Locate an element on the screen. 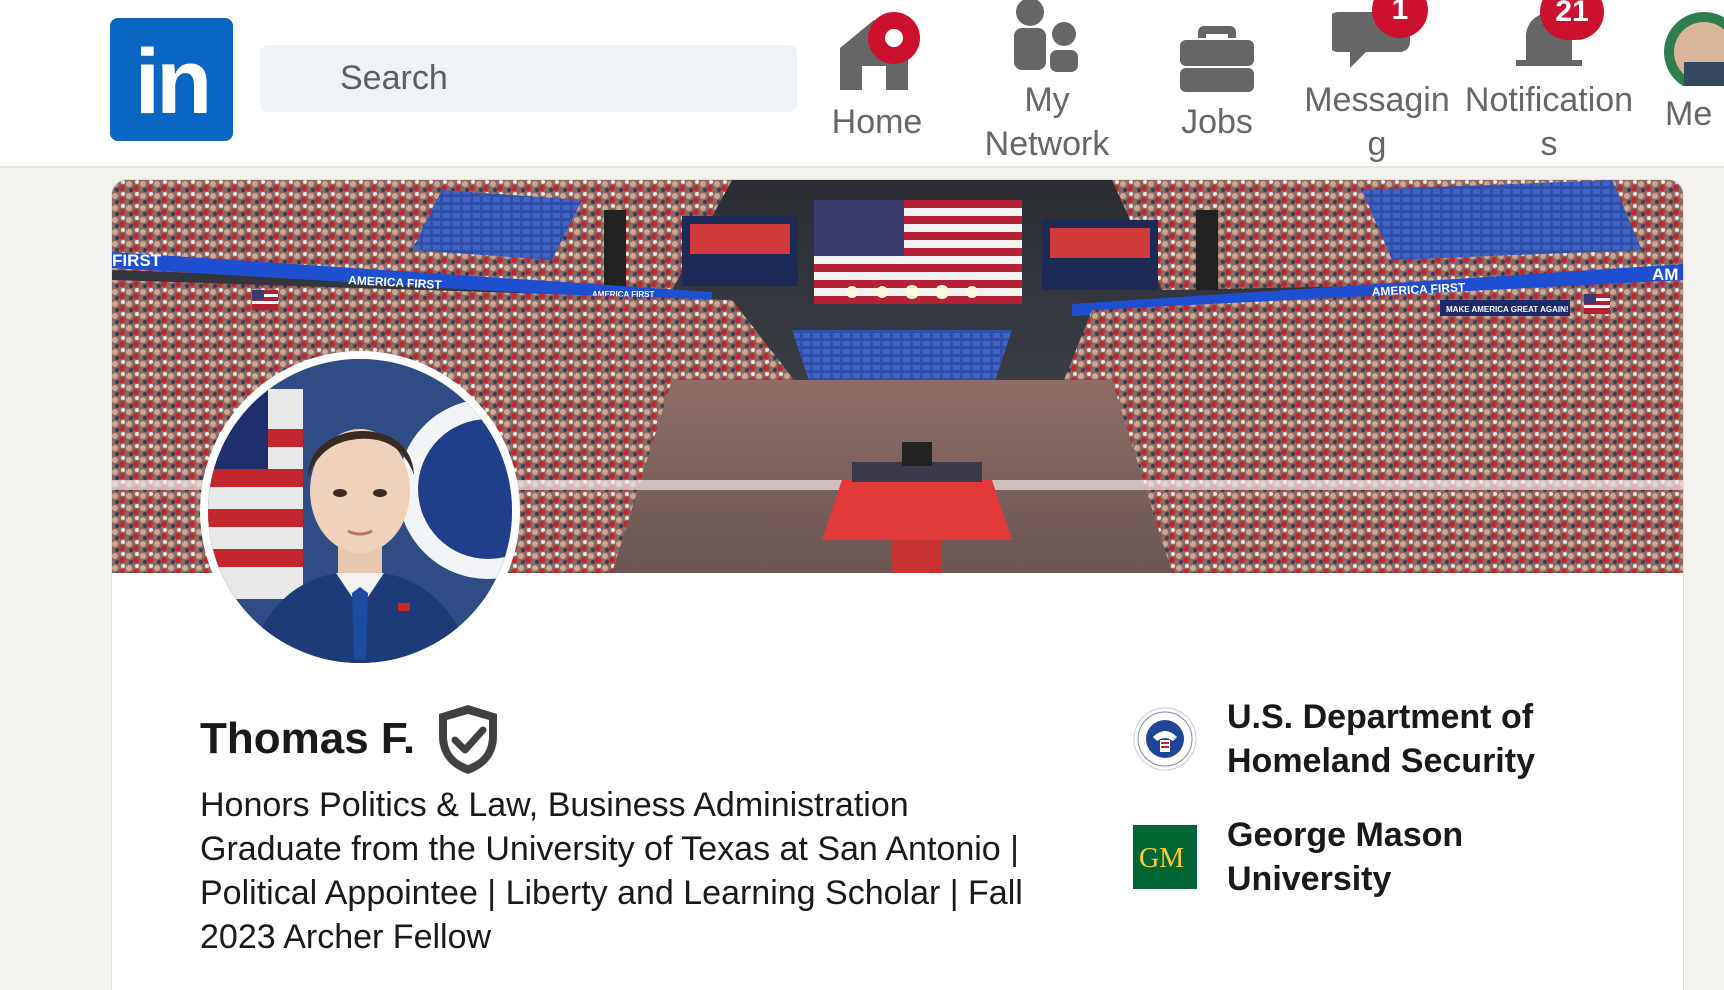  maga-sign-text: MAKE AMERICA GREAT AGAIN! is located at coordinates (1507, 309).